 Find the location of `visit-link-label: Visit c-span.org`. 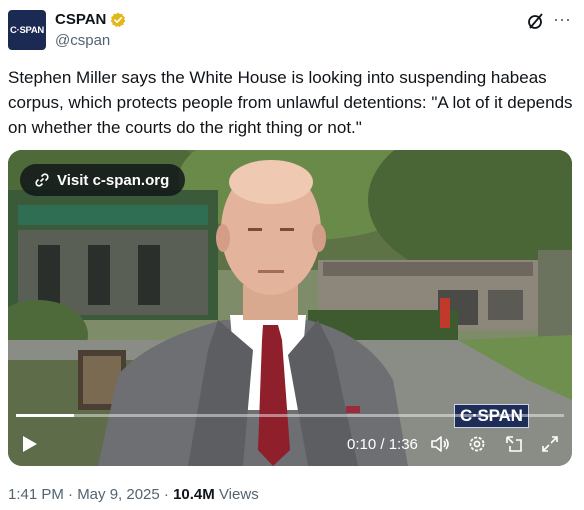

visit-link-label: Visit c-span.org is located at coordinates (113, 180).